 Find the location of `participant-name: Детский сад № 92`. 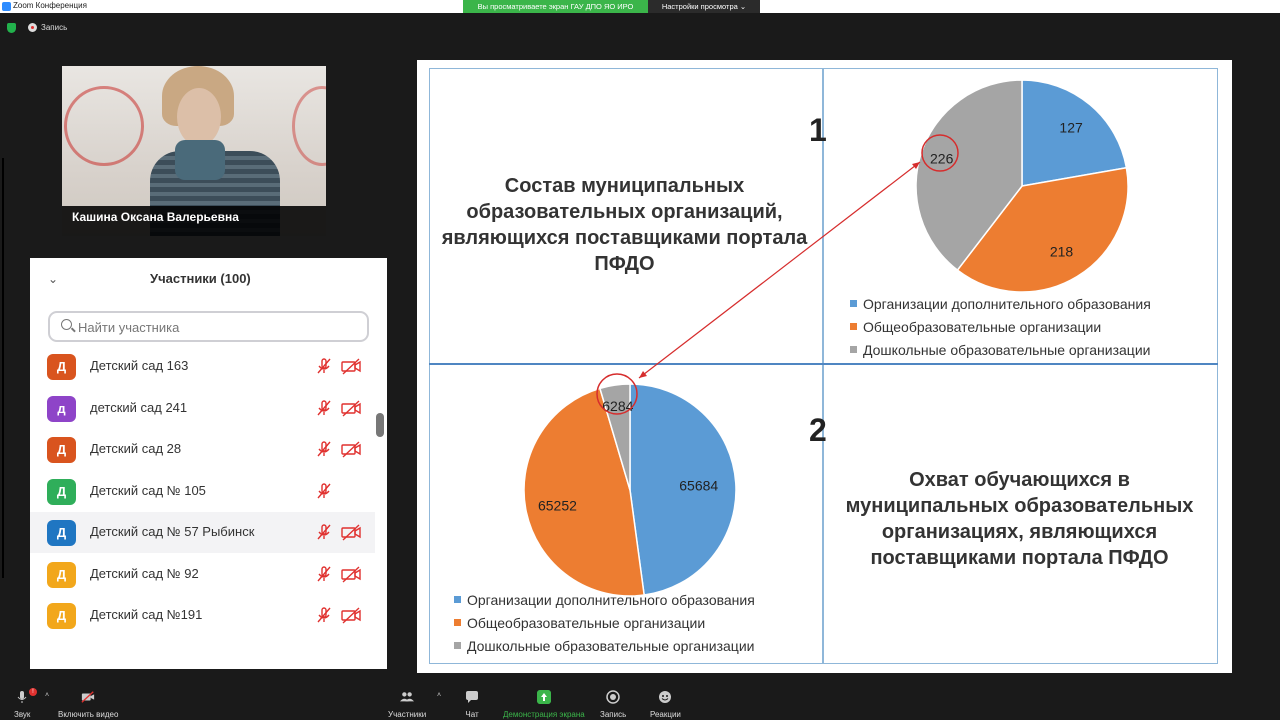

participant-name: Детский сад № 92 is located at coordinates (144, 573).